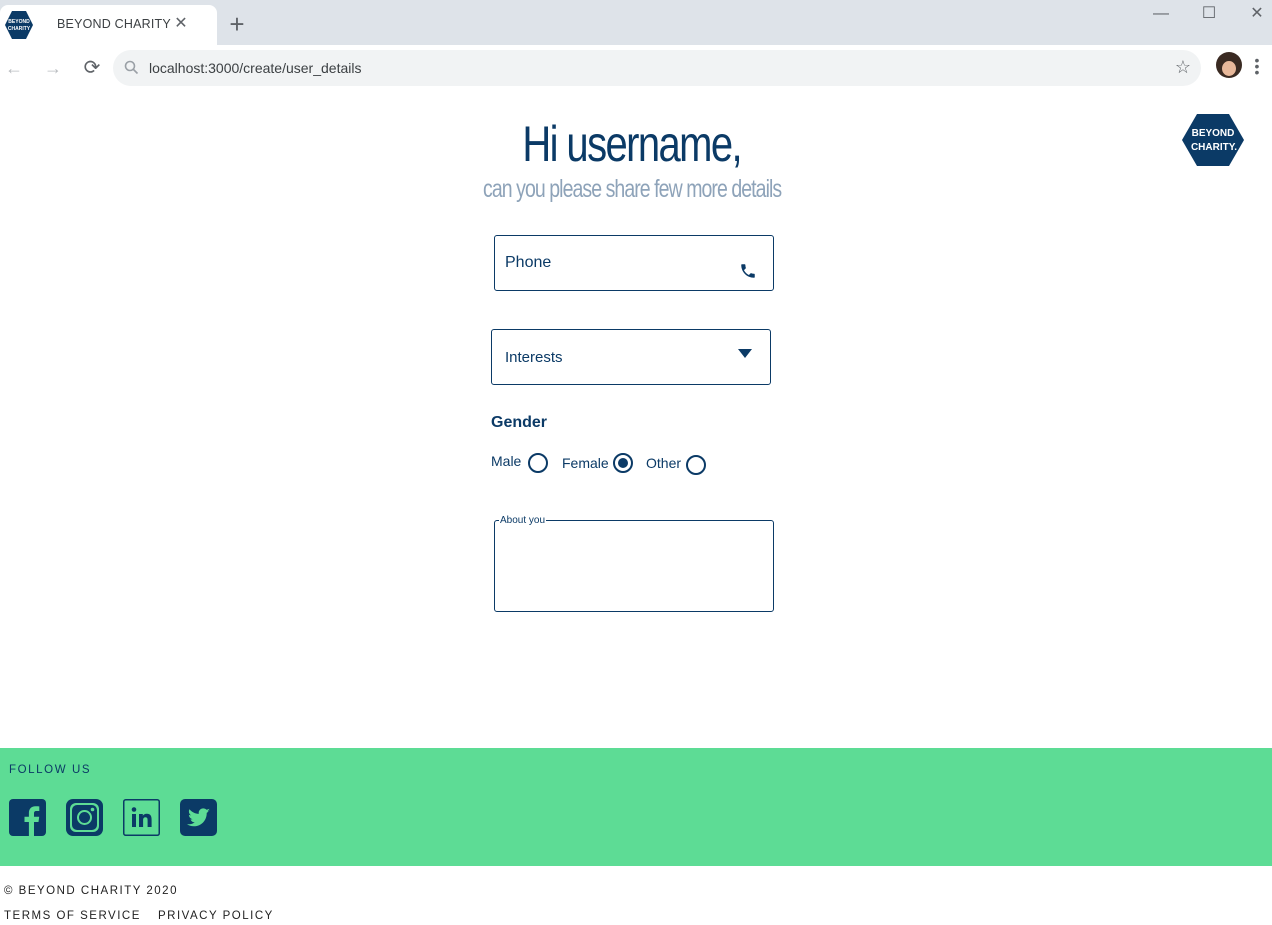 Image resolution: width=1272 pixels, height=925 pixels. I want to click on footer-social-band: FOLLOW US, so click(636, 807).